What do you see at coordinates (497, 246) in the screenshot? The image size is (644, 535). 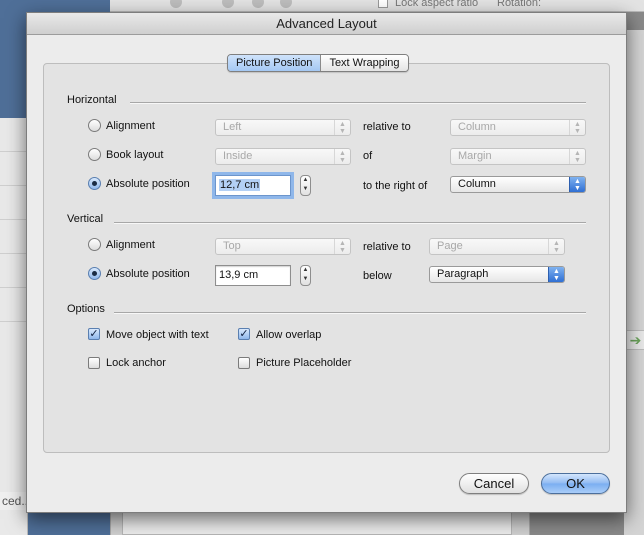 I see `vertical-alignment-relation-popup: Page ▲ ▼` at bounding box center [497, 246].